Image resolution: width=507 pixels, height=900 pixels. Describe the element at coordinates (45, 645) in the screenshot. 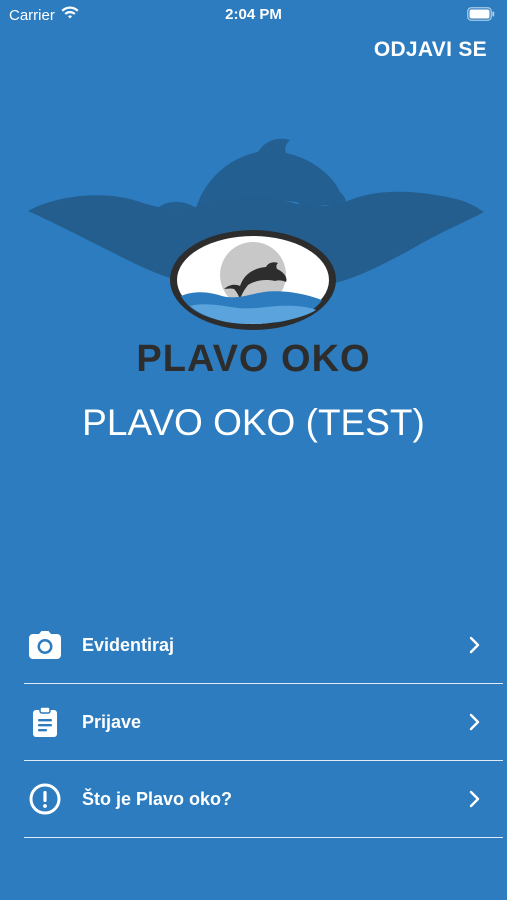

I see `camera-icon` at that location.